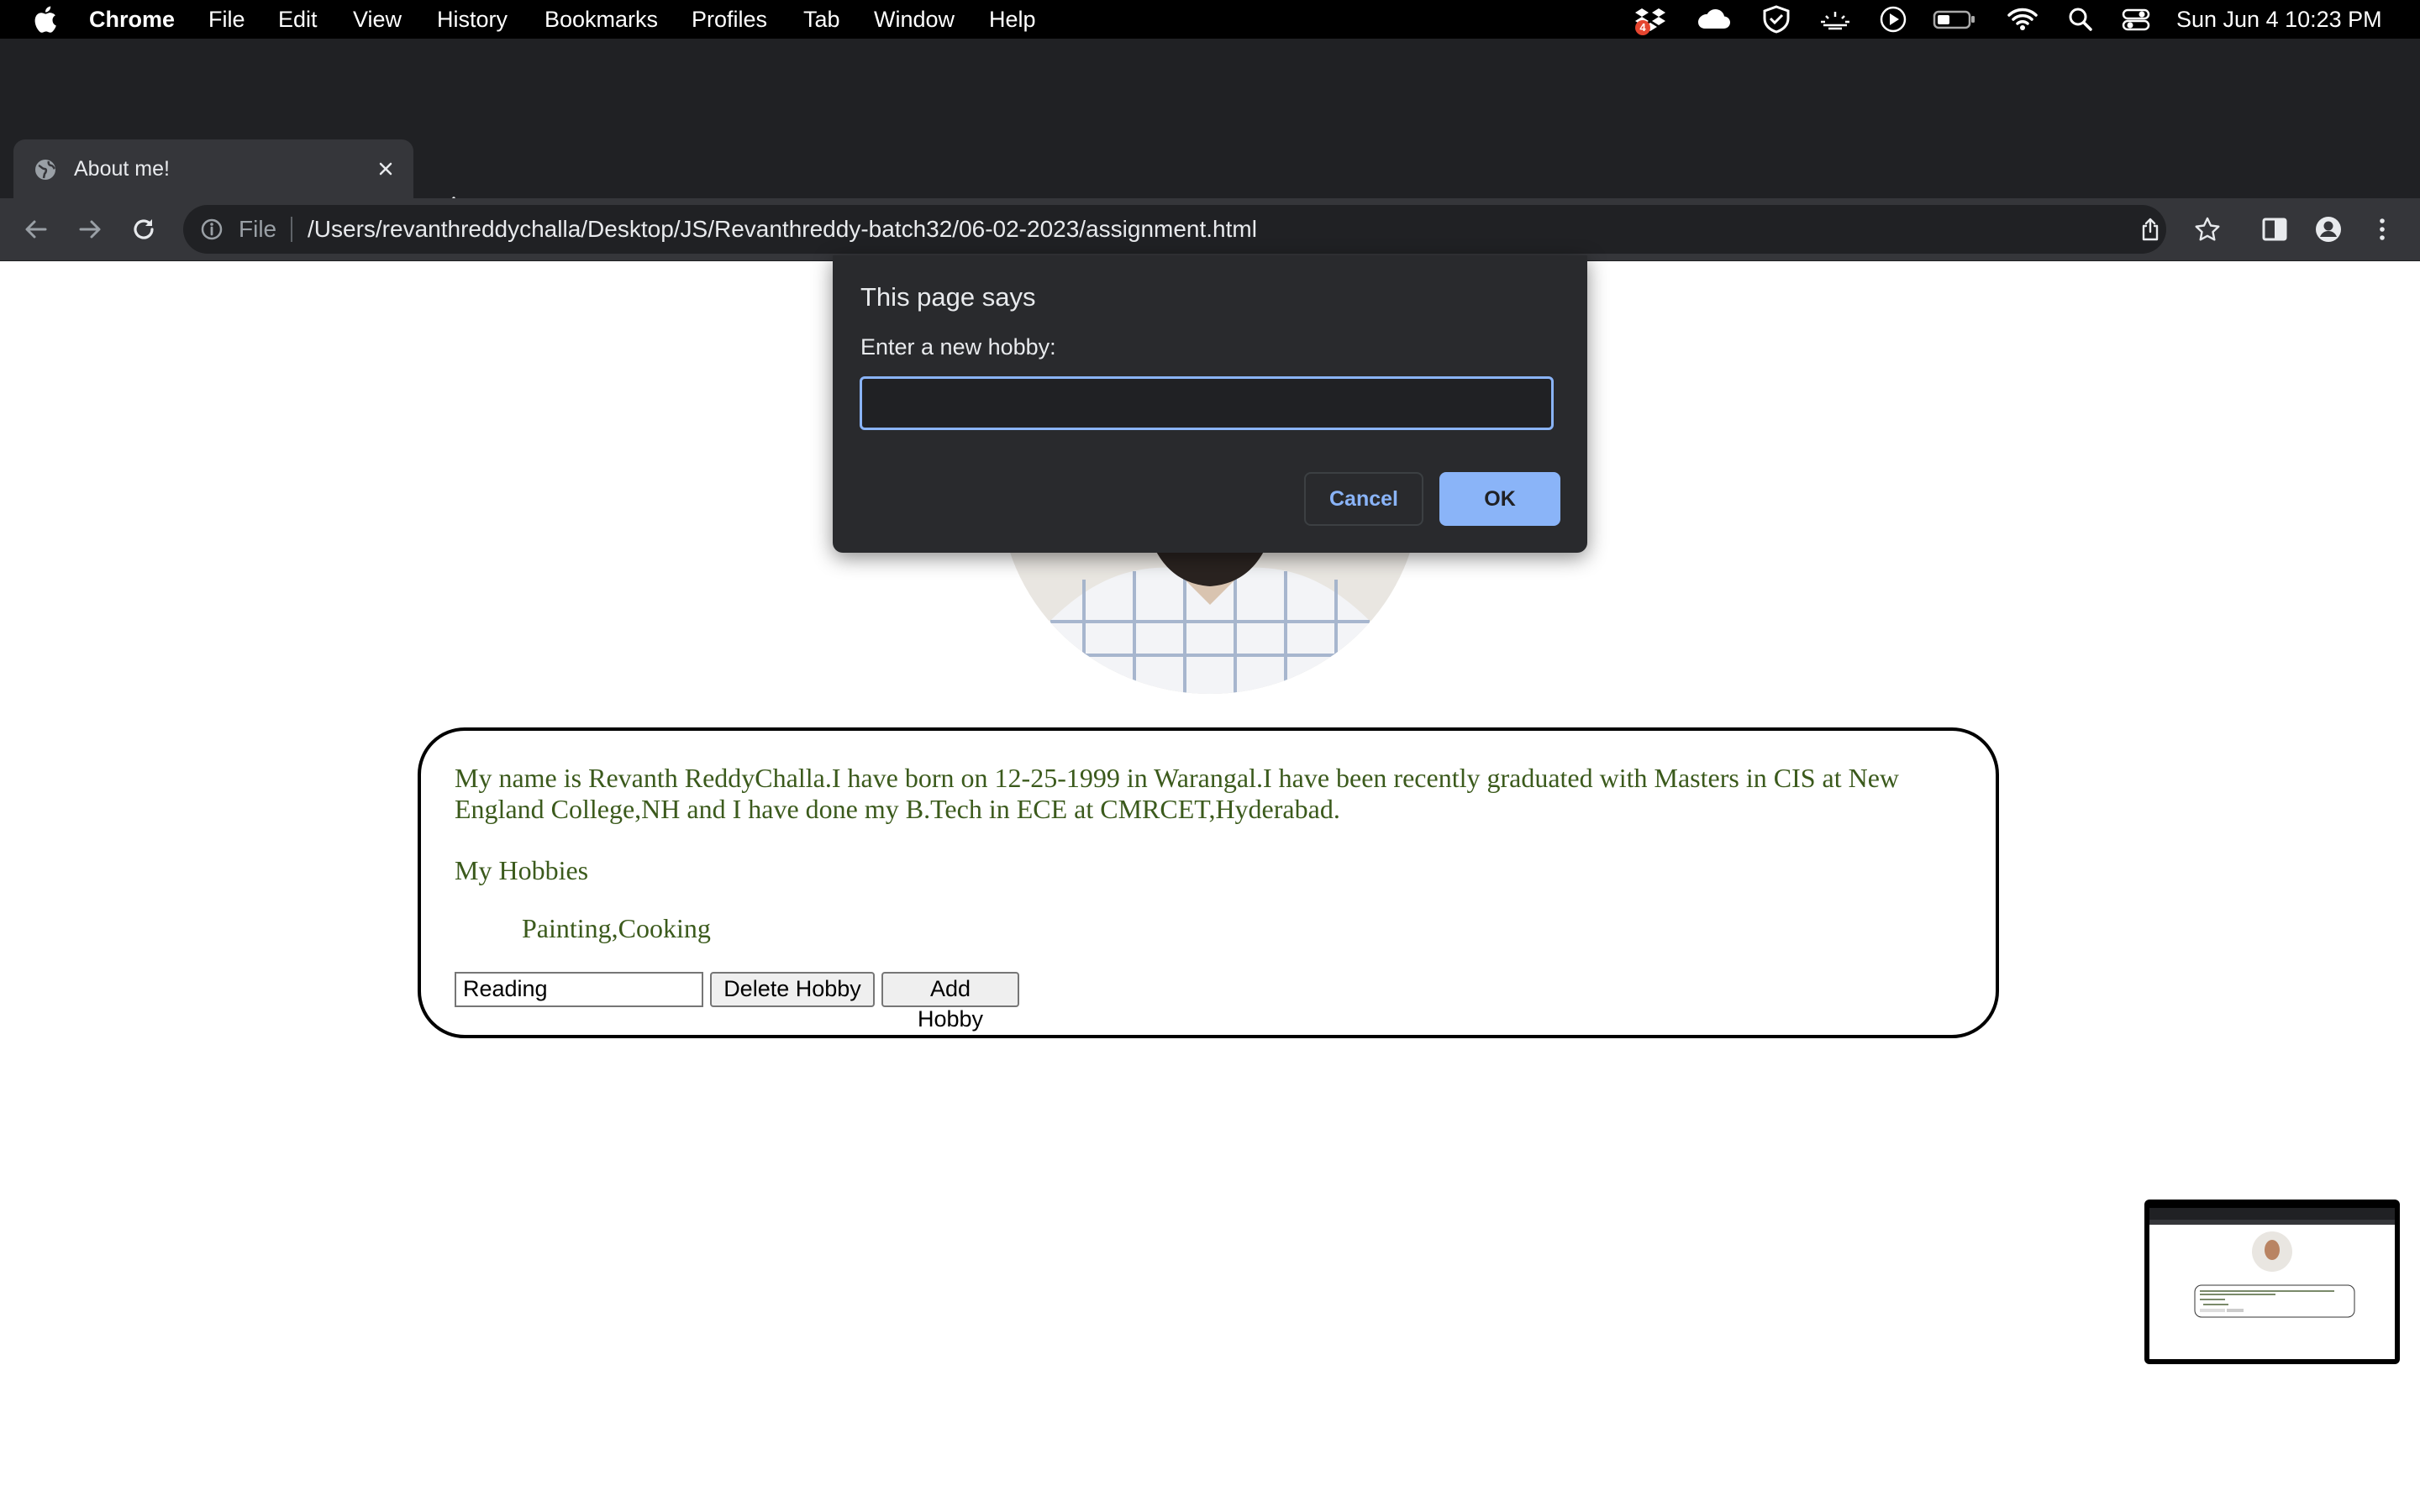  I want to click on battery-icon, so click(1954, 19).